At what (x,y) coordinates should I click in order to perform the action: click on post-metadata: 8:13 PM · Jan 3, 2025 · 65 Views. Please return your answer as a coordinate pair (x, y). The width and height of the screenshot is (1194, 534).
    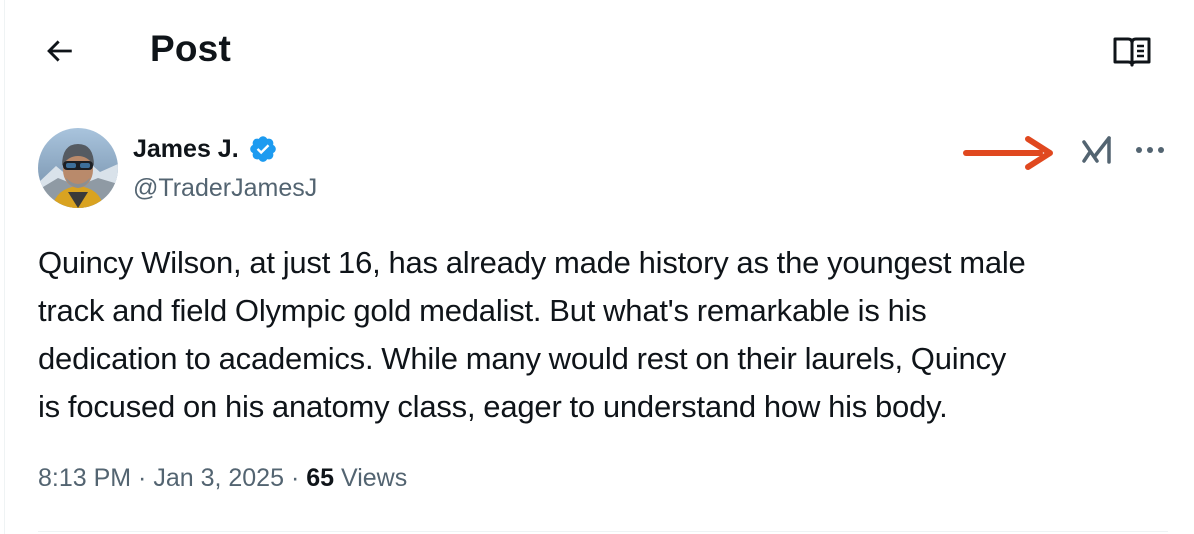
    Looking at the image, I should click on (222, 478).